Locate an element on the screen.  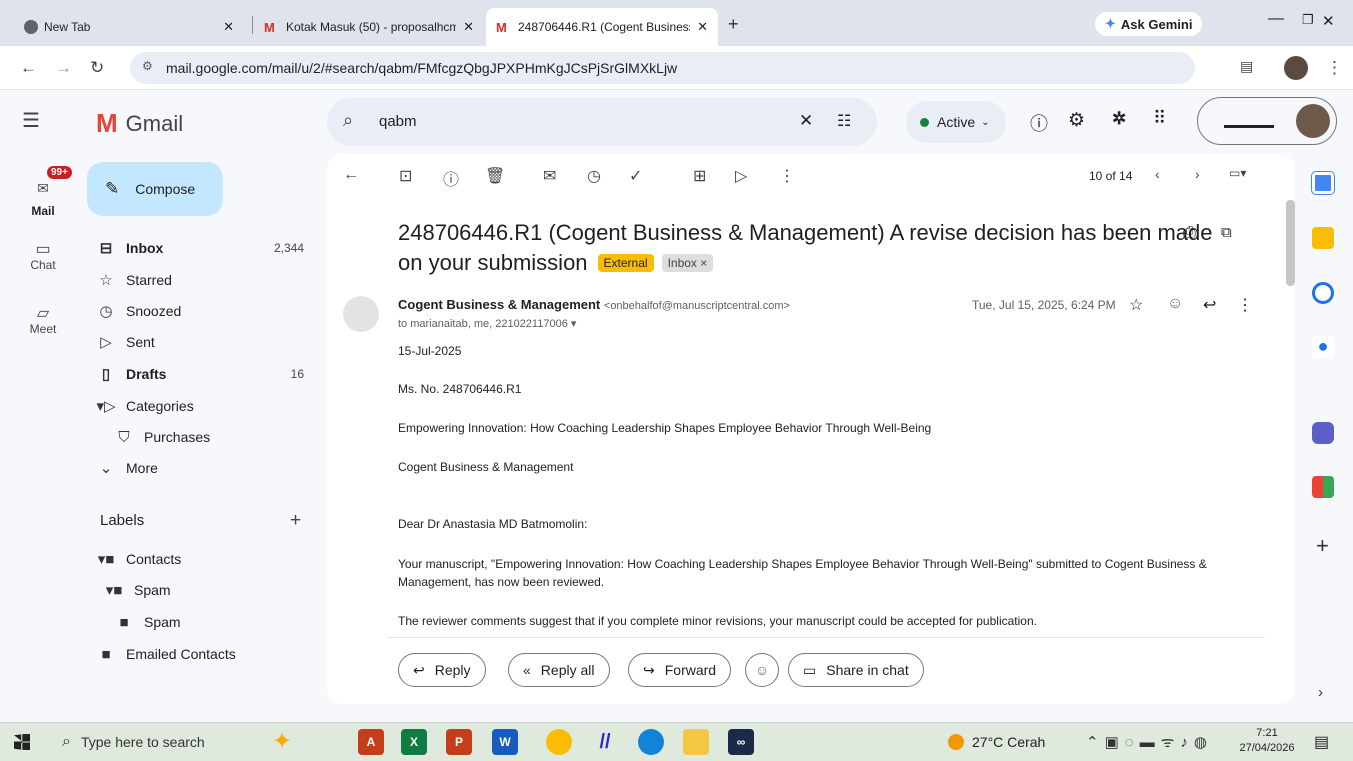
emoji-icon: ☺ is located at coordinates (1175, 304).